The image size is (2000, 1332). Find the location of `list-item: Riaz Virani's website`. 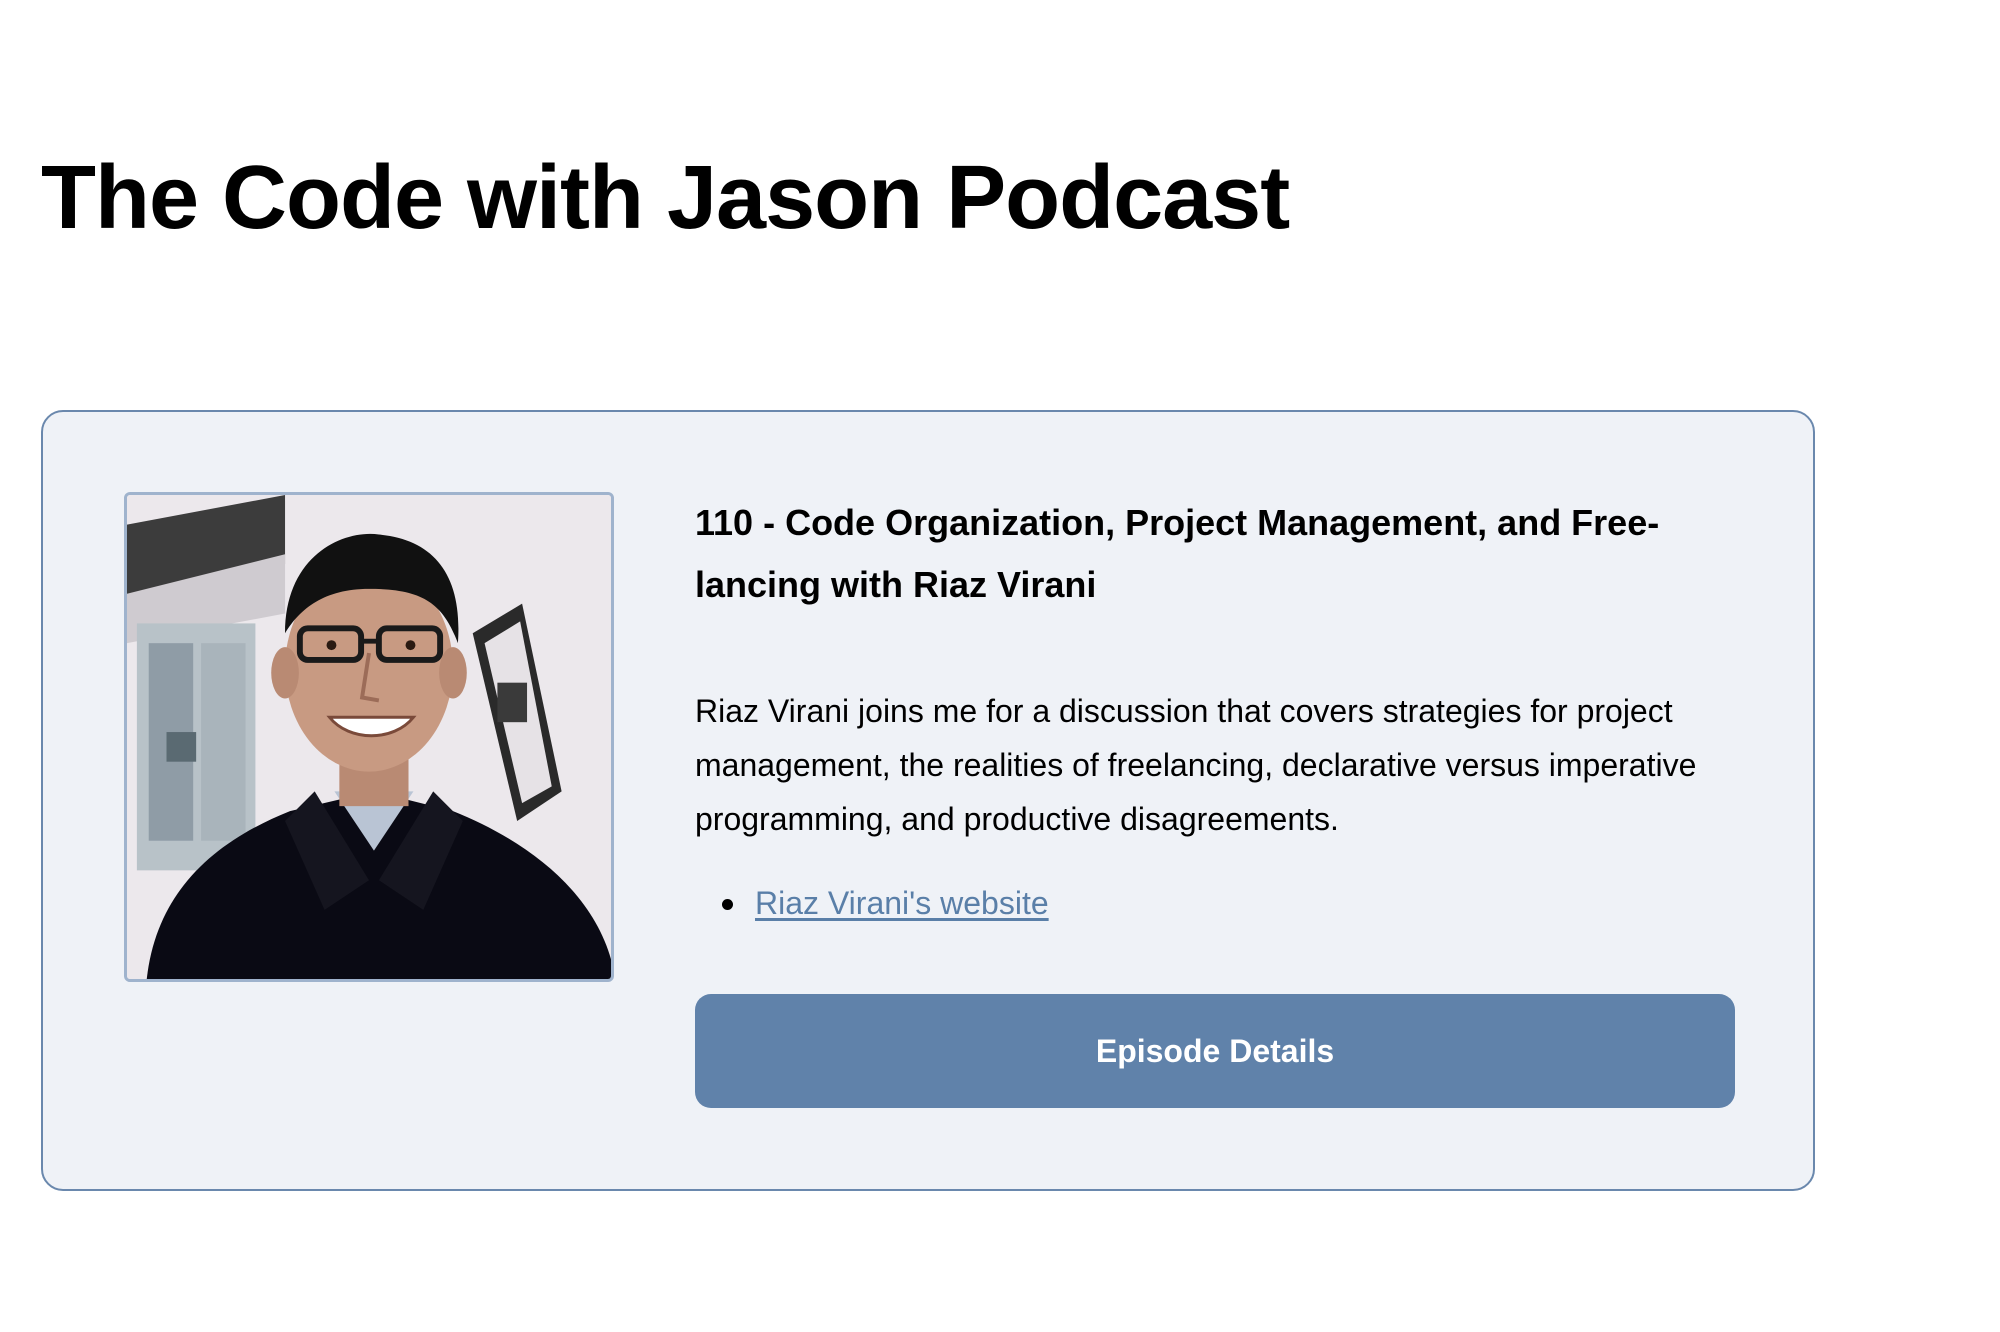

list-item: Riaz Virani's website is located at coordinates (1228, 903).